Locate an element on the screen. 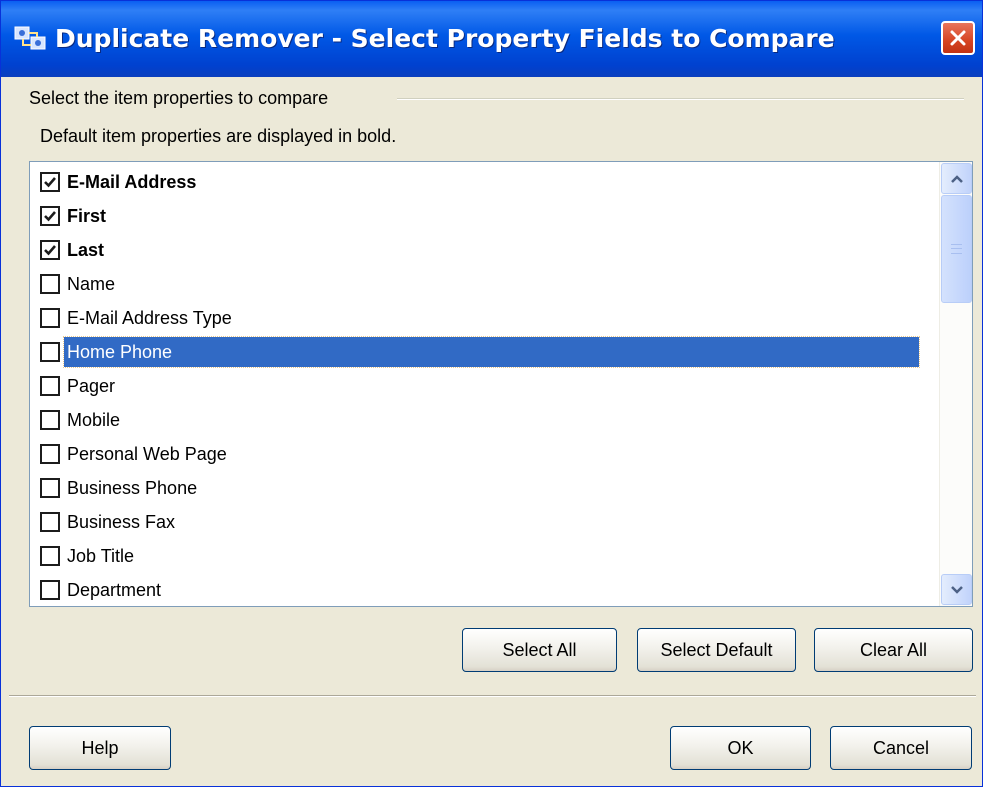  scroll-down-button is located at coordinates (956, 589).